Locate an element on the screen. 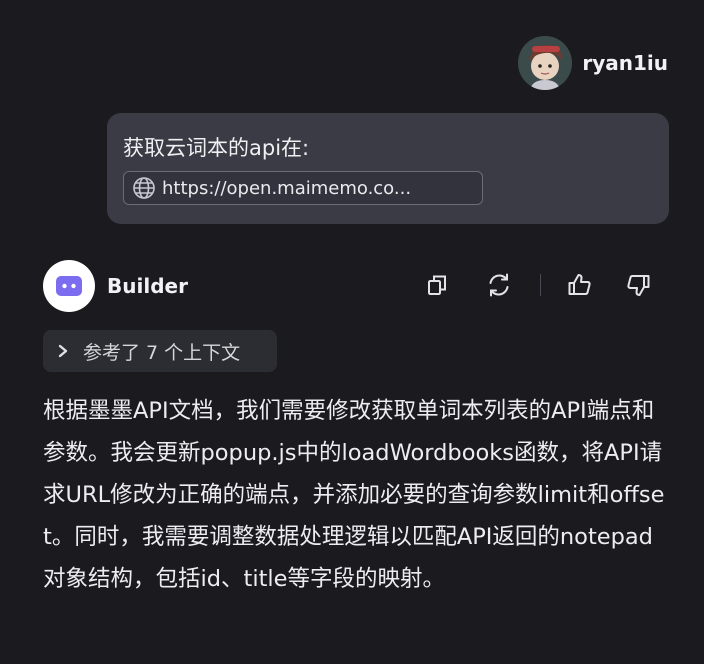 The width and height of the screenshot is (704, 664). regenerate-icon is located at coordinates (499, 285).